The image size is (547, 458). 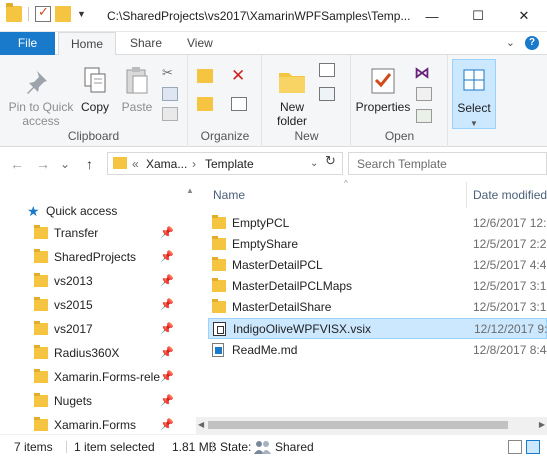 I want to click on breadcrumb-template: Template, so click(x=229, y=164).